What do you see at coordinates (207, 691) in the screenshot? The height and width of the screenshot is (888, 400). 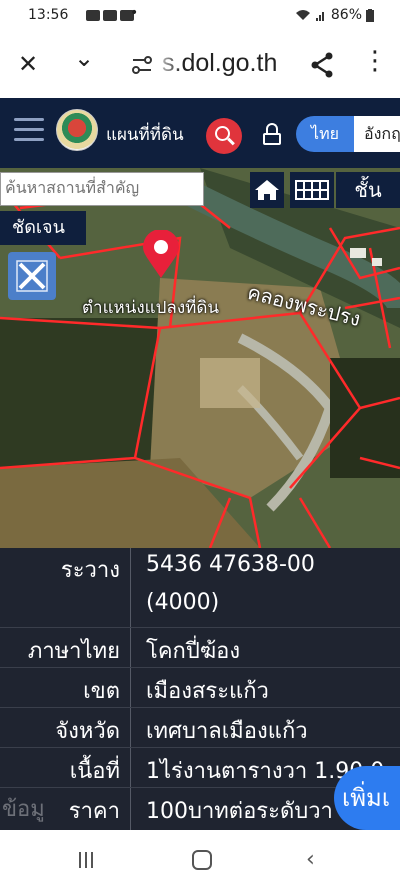 I see `info-value: เมืองสระแก้ว` at bounding box center [207, 691].